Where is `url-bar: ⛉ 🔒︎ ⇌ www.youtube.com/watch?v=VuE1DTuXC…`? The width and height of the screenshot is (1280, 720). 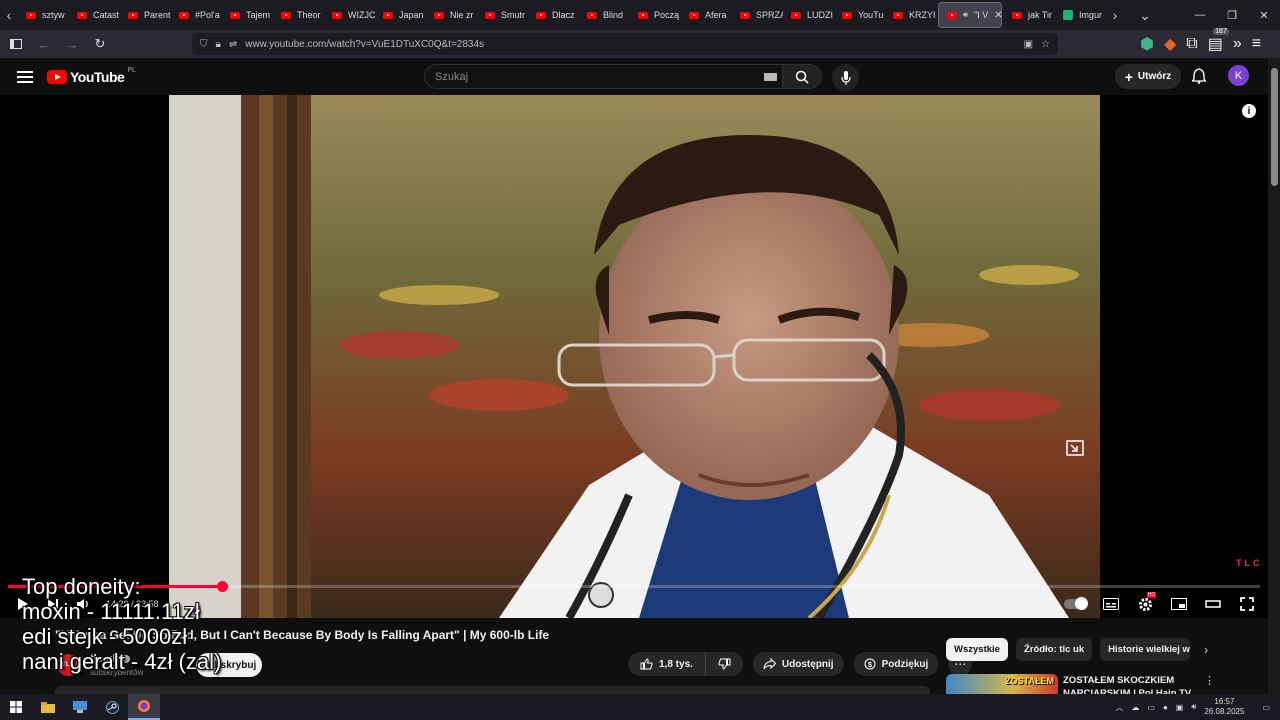
url-bar: ⛉ 🔒︎ ⇌ www.youtube.com/watch?v=VuE1DTuXC… is located at coordinates (625, 44).